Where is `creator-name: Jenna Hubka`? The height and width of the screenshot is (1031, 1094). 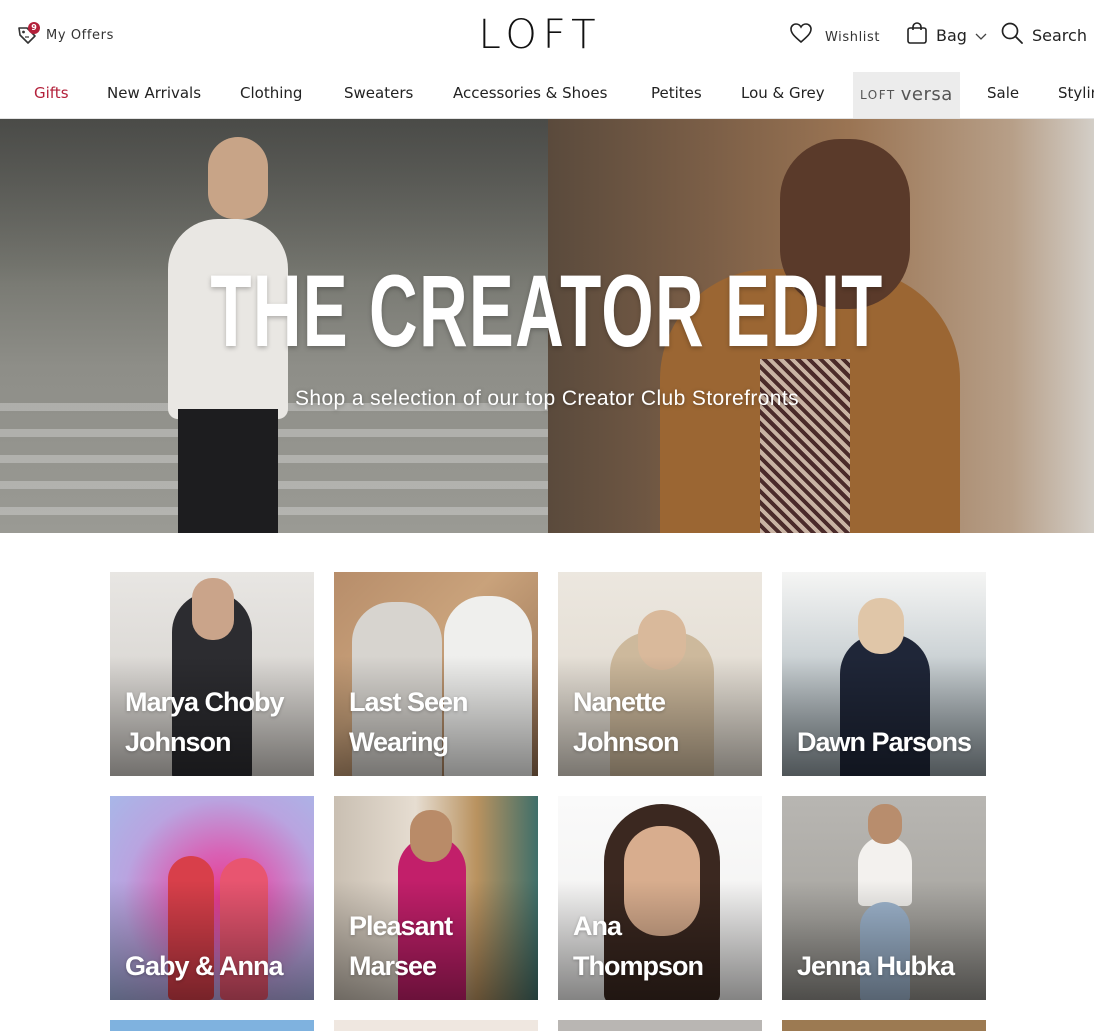 creator-name: Jenna Hubka is located at coordinates (876, 966).